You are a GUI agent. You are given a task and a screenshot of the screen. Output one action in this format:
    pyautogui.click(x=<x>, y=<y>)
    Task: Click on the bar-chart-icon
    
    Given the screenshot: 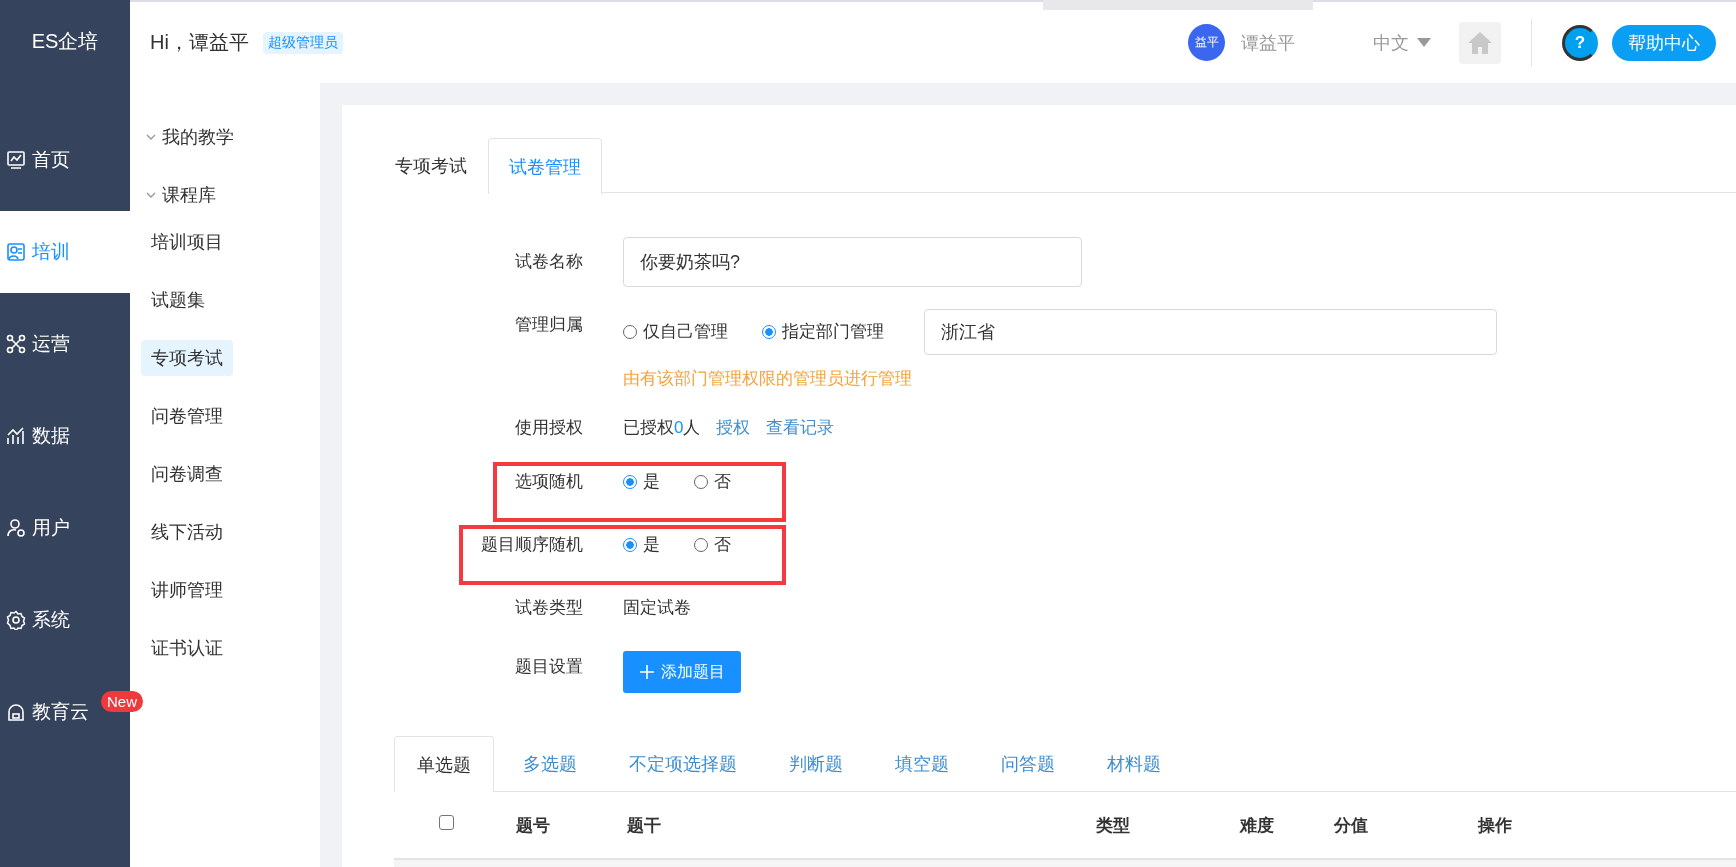 What is the action you would take?
    pyautogui.click(x=16, y=436)
    